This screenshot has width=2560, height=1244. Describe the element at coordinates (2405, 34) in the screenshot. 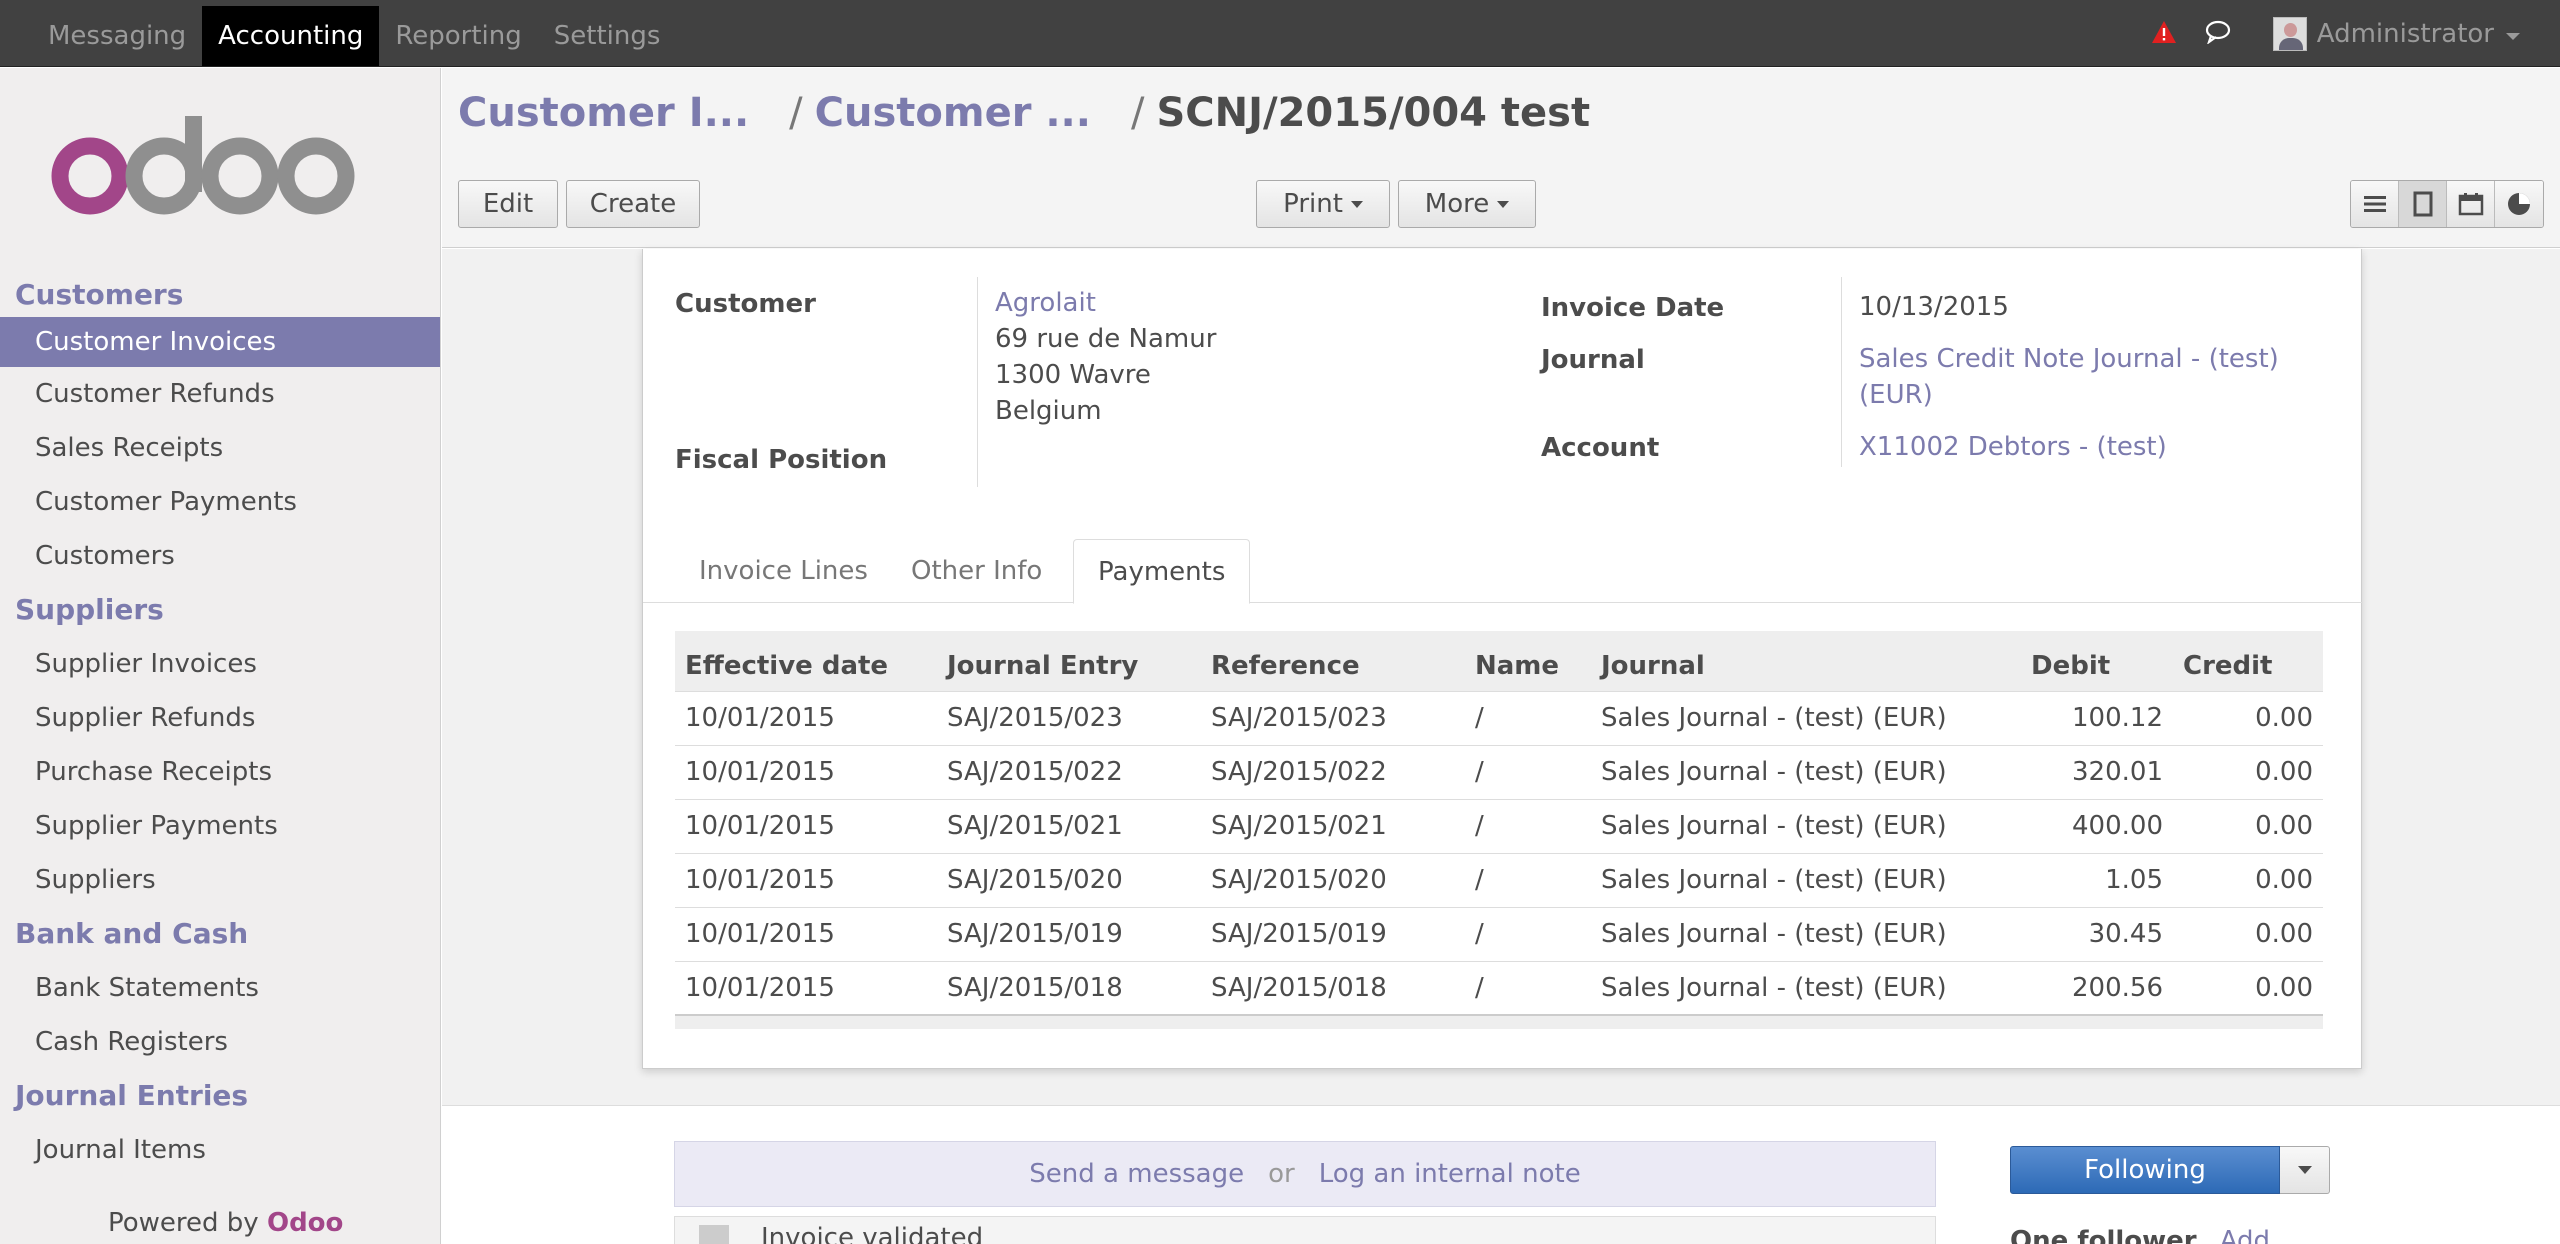

I see `user-menu: Administrator` at that location.